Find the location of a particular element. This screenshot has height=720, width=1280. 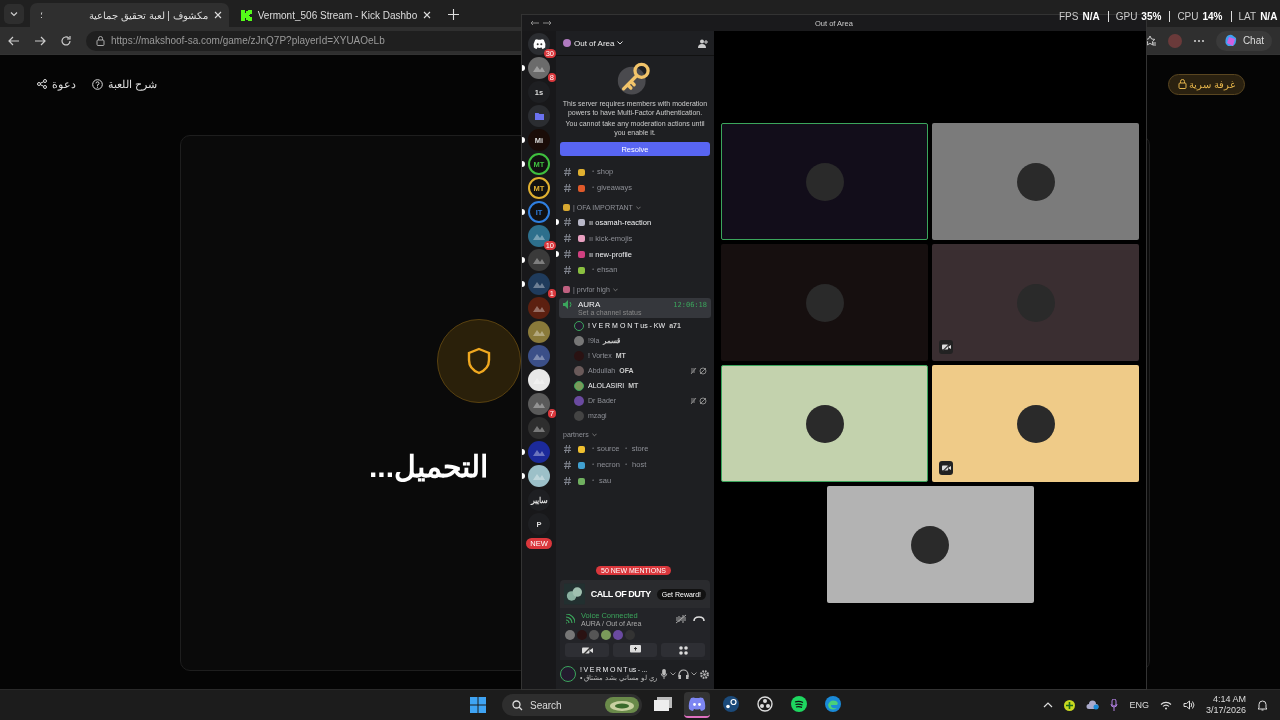

clock: 4:14 AM 3/17/2026 is located at coordinates (1225, 705).